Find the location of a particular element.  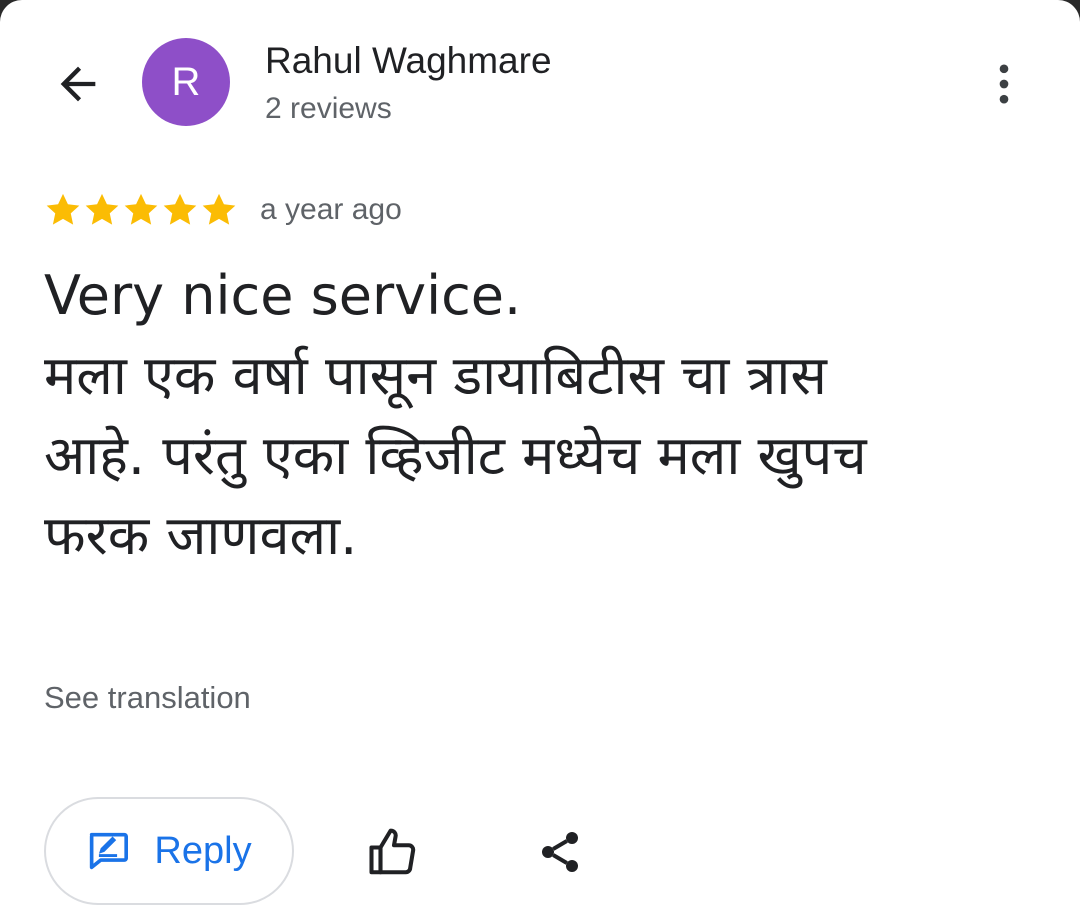

star-rating is located at coordinates (141, 210).